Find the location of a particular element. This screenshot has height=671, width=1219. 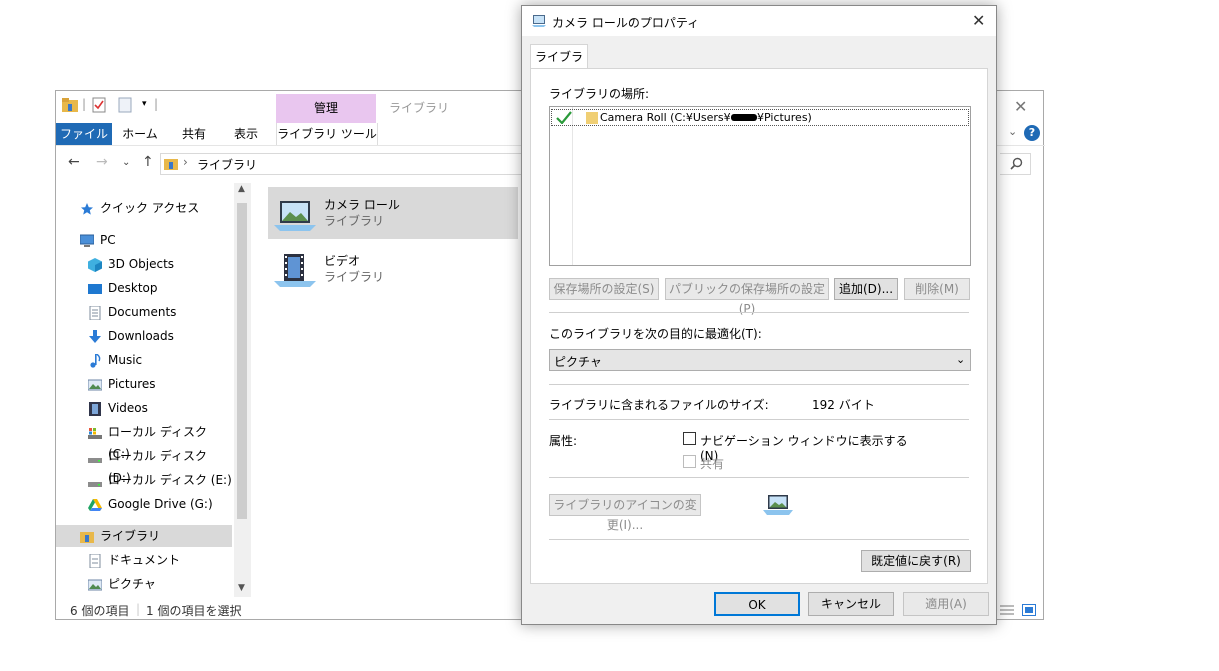

list-item: カメラ ロール ライブラリ is located at coordinates (393, 213).